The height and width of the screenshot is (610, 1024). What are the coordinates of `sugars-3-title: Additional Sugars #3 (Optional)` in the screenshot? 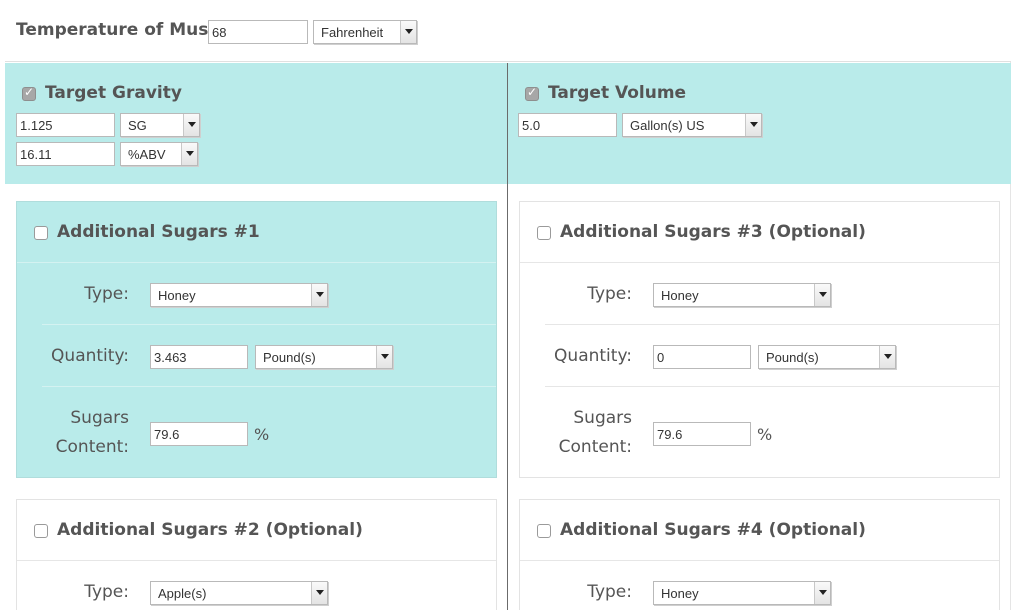 It's located at (713, 232).